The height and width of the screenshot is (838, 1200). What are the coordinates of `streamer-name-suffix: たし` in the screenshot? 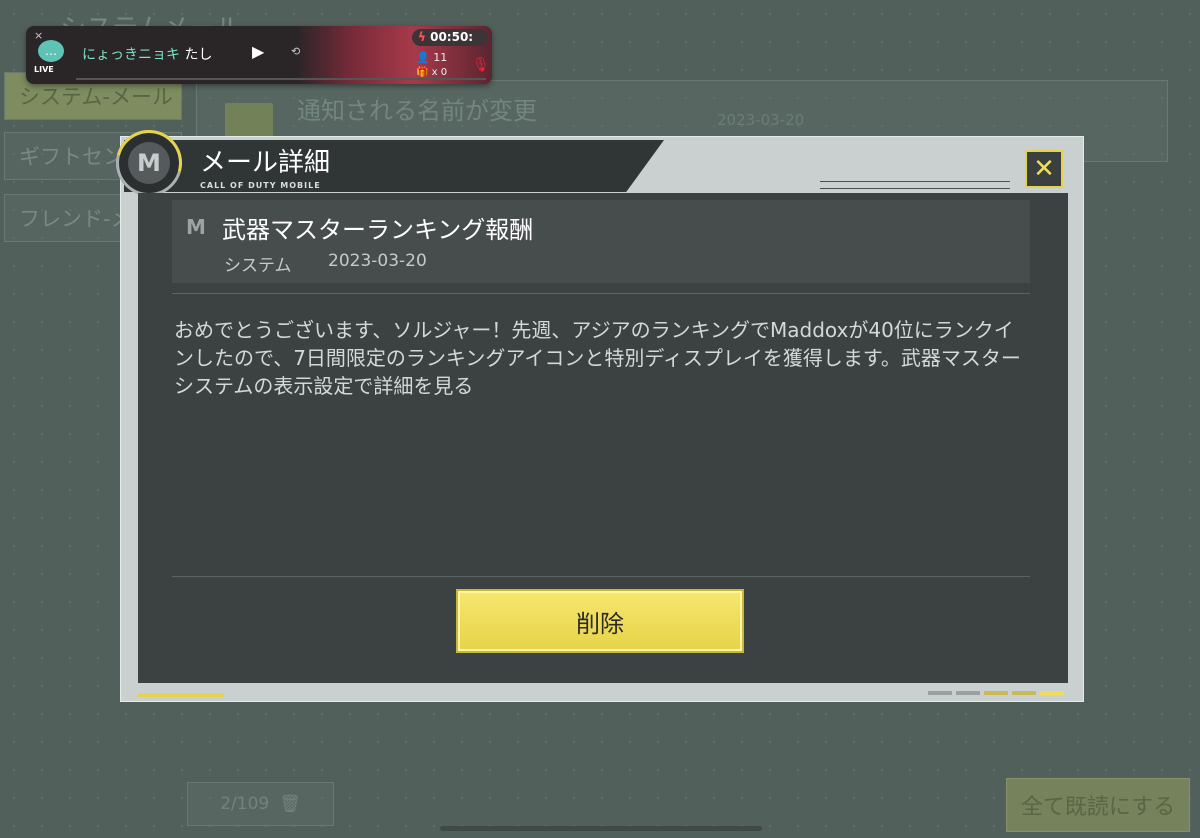 It's located at (198, 55).